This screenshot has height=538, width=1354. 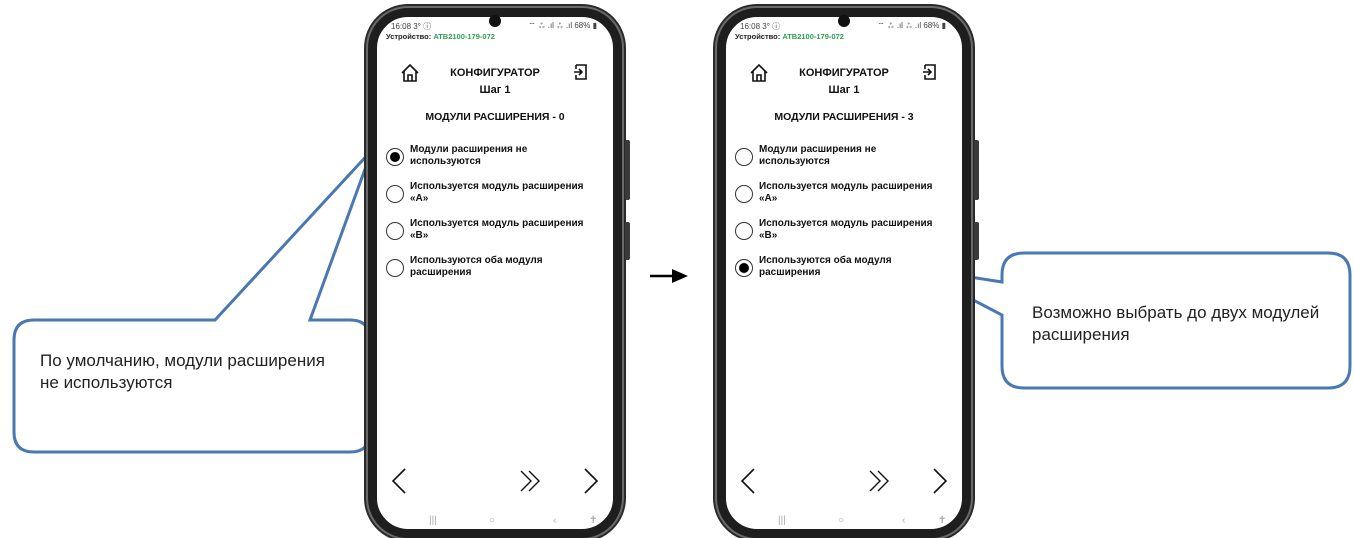 I want to click on section-title: МОДУЛИ РАСШИРЕНИЯ - 0, so click(x=495, y=117).